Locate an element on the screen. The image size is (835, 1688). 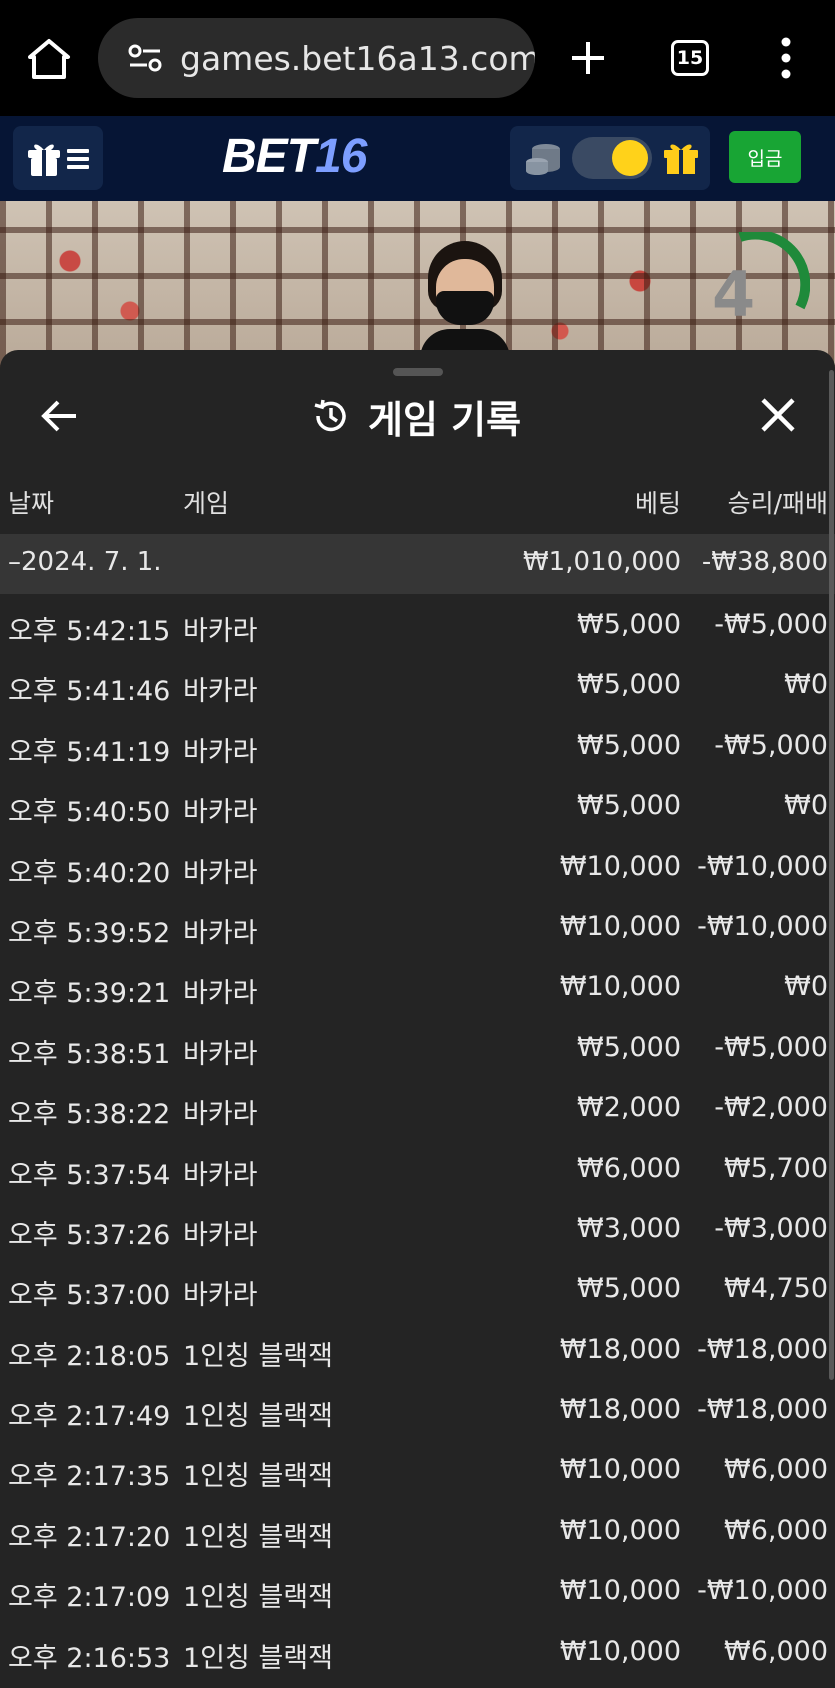
history-icon is located at coordinates (330, 415).